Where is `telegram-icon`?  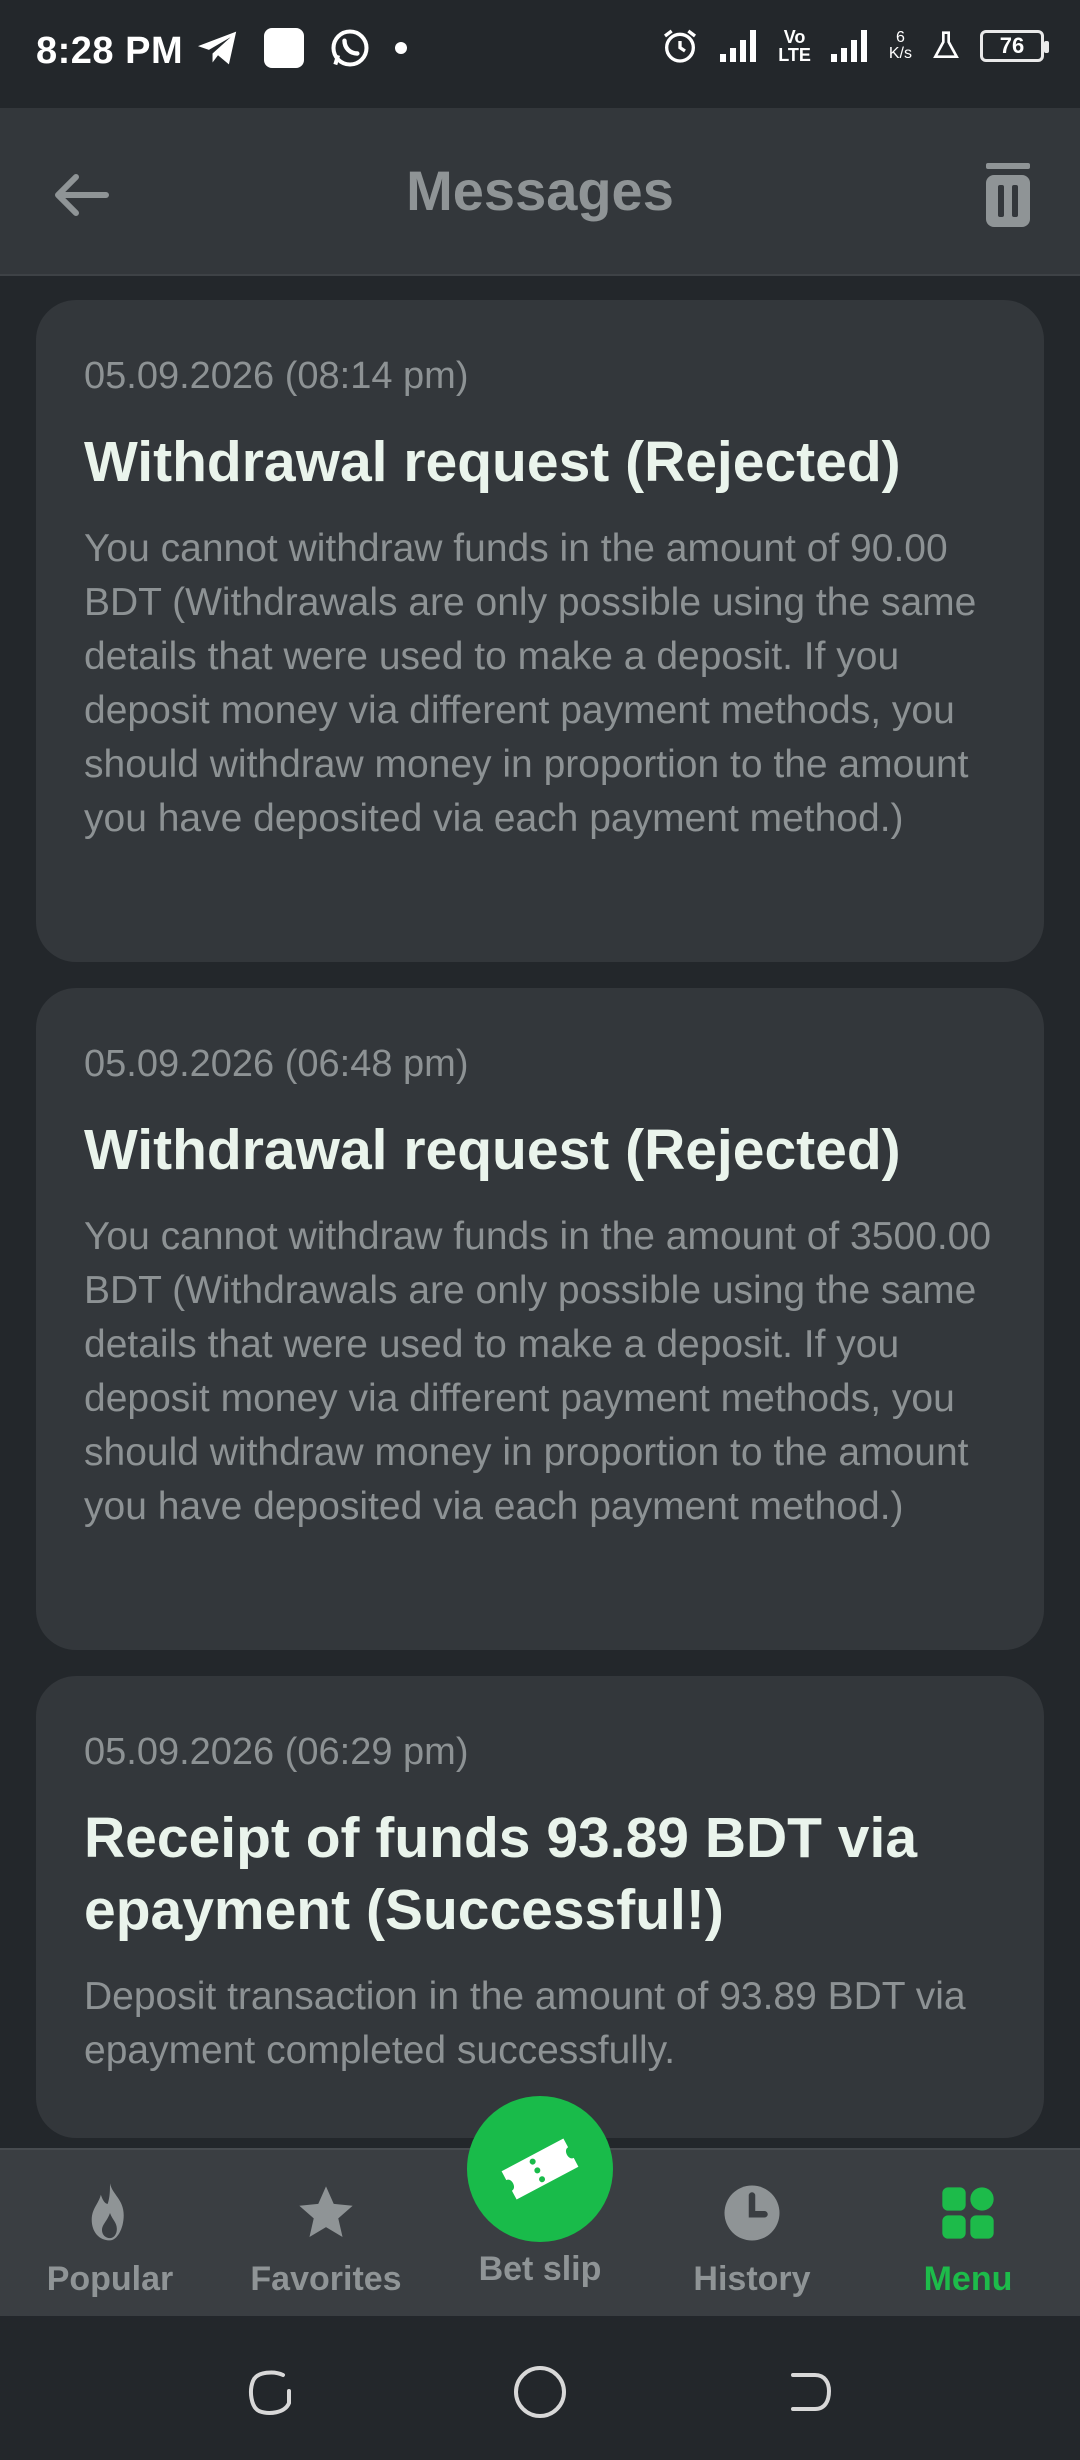 telegram-icon is located at coordinates (217, 48).